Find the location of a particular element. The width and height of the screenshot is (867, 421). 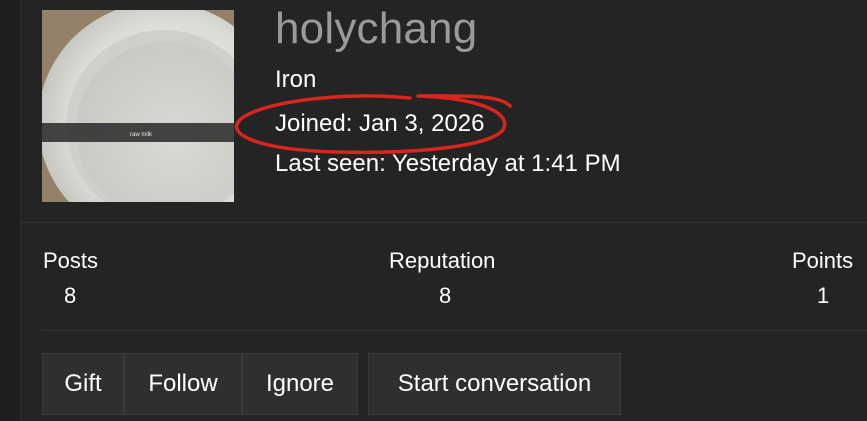

start-conversation-button: Start conversation is located at coordinates (494, 384).